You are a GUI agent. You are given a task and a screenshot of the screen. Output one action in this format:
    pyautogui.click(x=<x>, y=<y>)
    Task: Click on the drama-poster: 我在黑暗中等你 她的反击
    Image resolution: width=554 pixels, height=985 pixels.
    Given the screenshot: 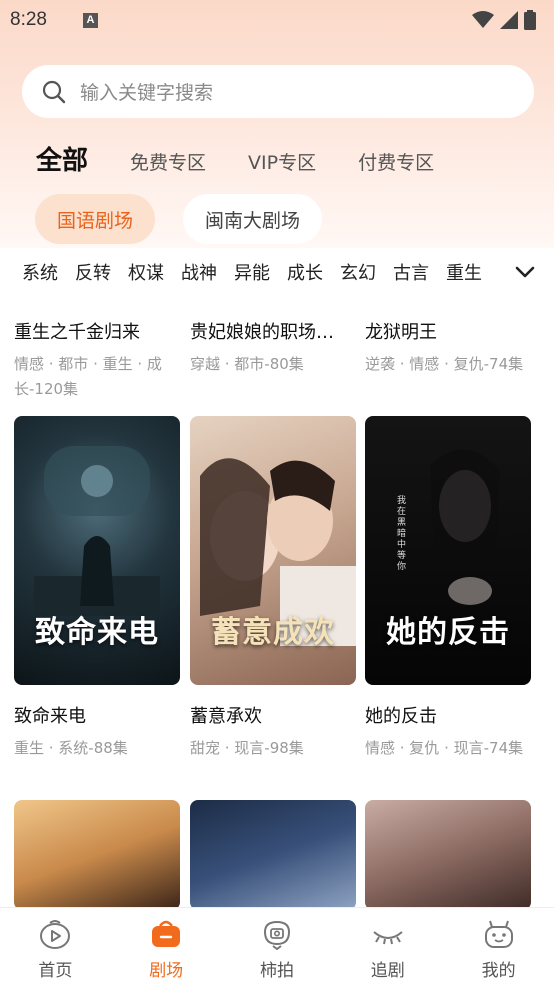 What is the action you would take?
    pyautogui.click(x=448, y=550)
    